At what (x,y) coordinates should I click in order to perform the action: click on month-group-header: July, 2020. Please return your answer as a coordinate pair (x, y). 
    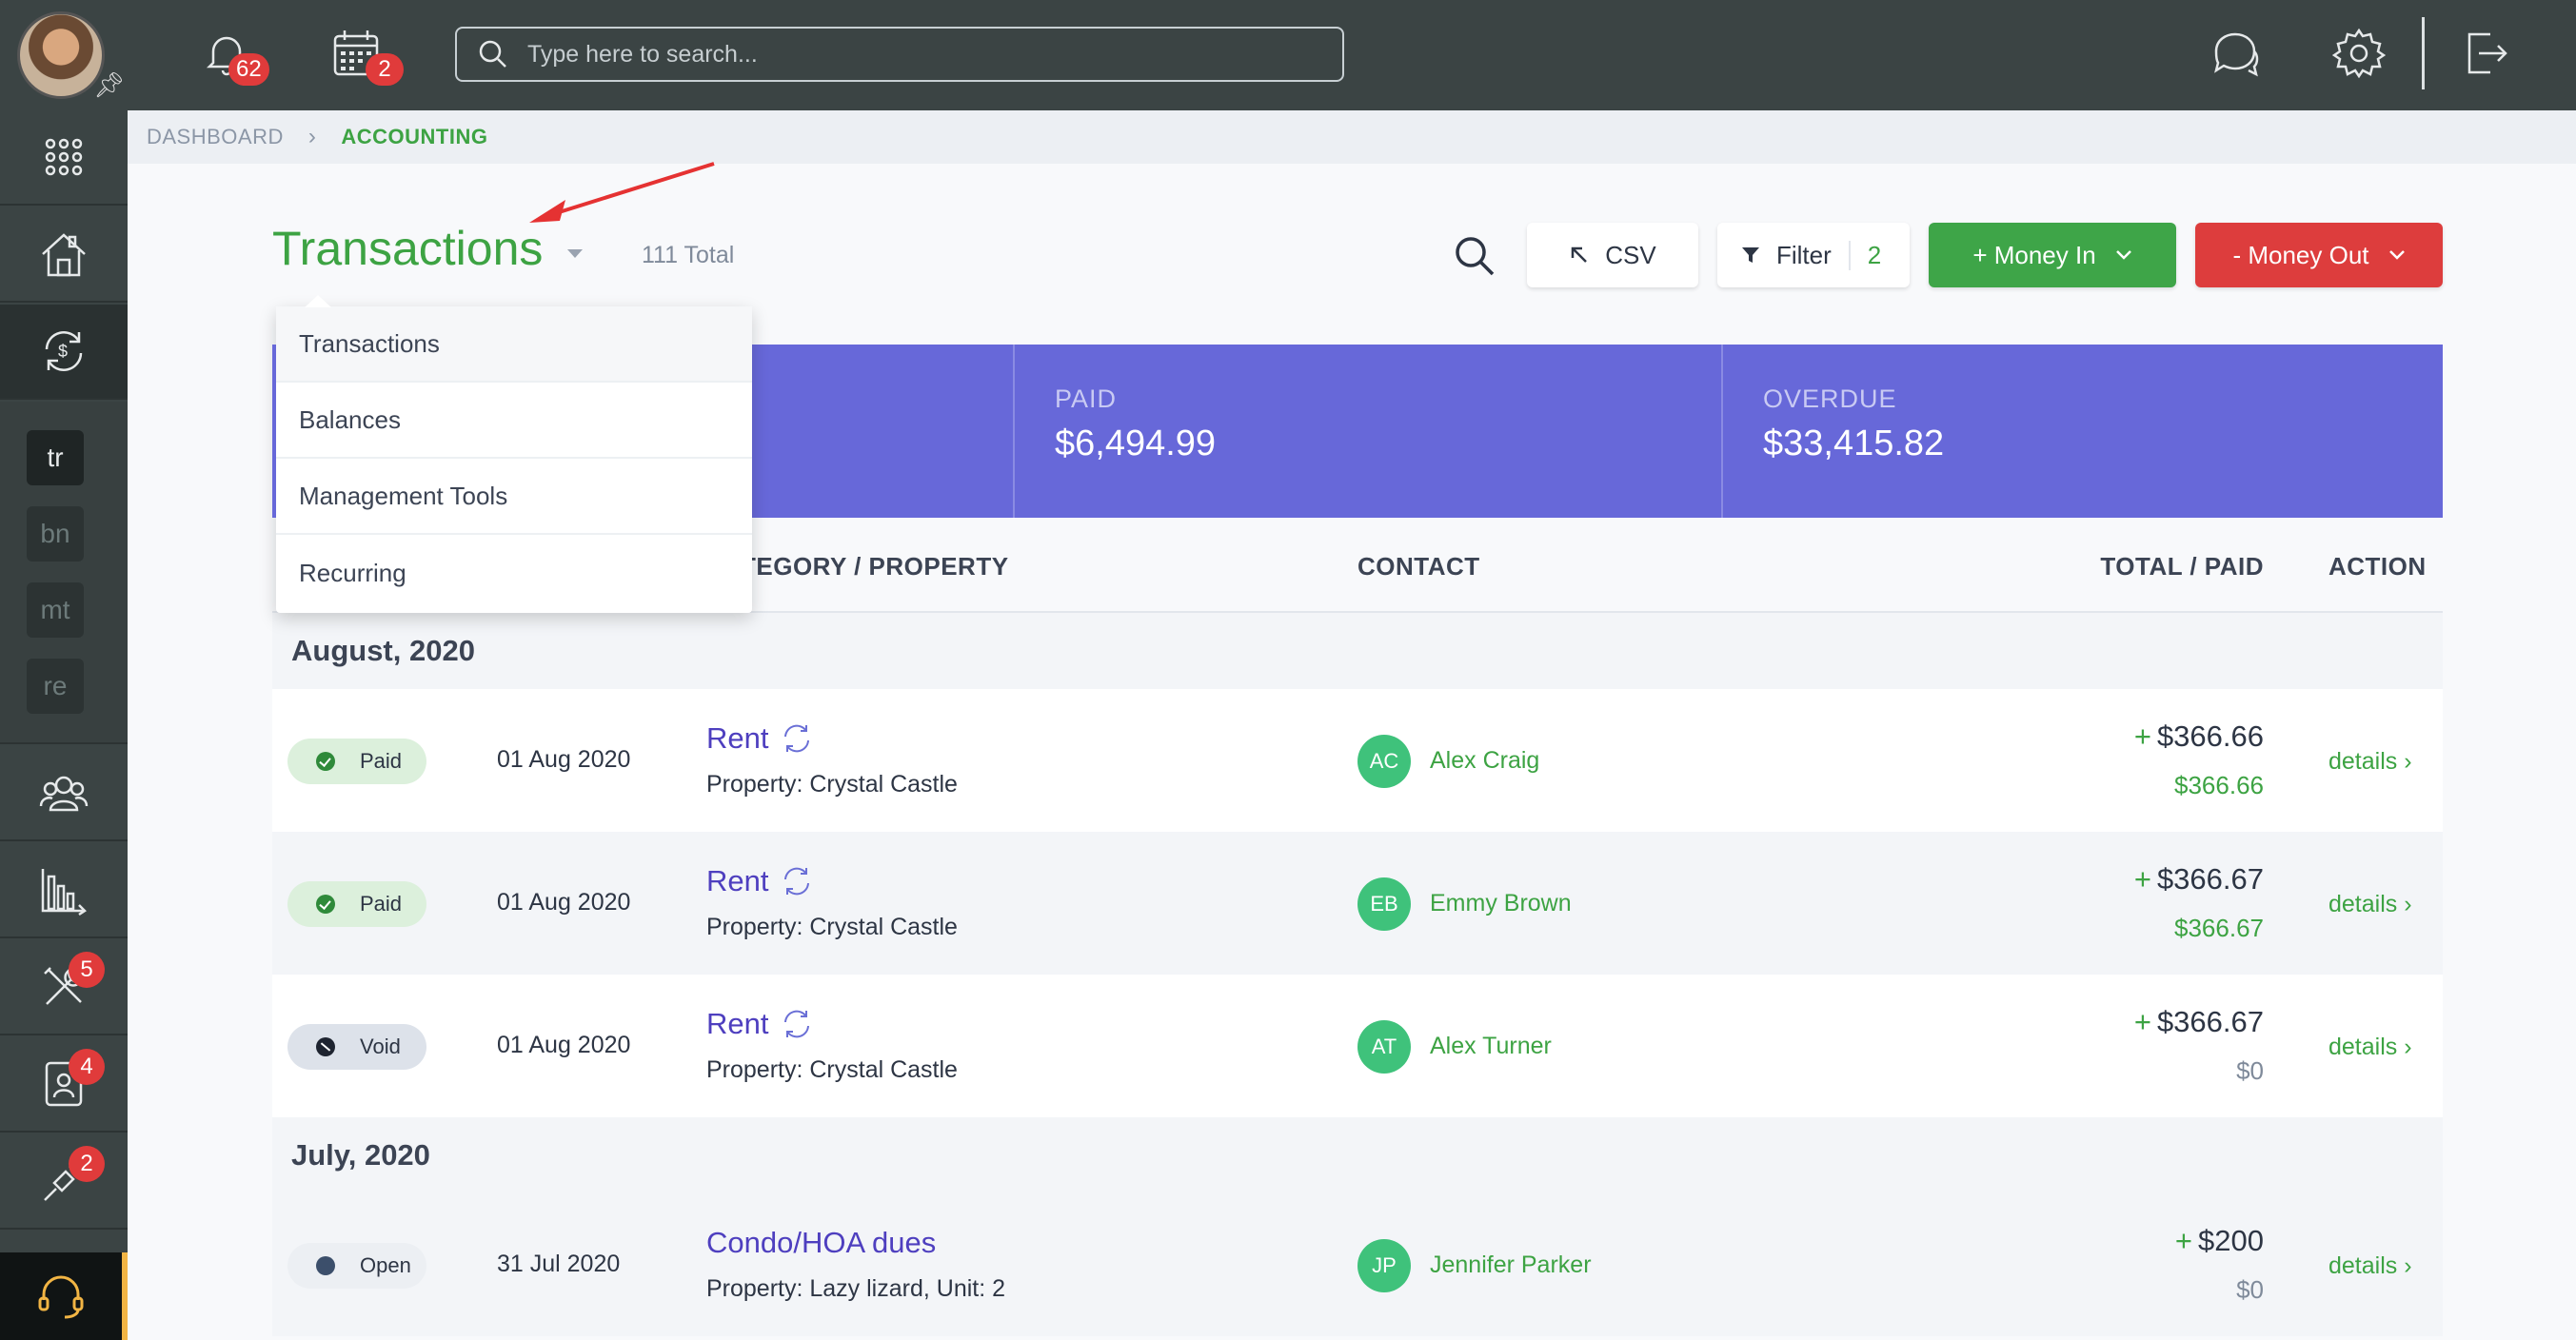
    Looking at the image, I should click on (1357, 1155).